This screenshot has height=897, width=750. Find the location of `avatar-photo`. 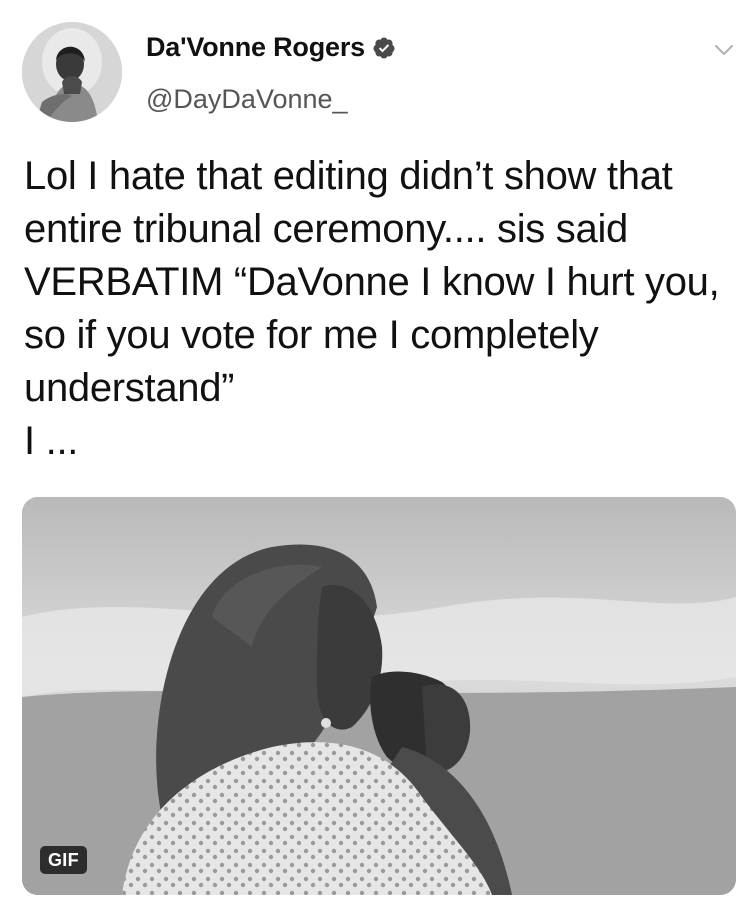

avatar-photo is located at coordinates (72, 72).